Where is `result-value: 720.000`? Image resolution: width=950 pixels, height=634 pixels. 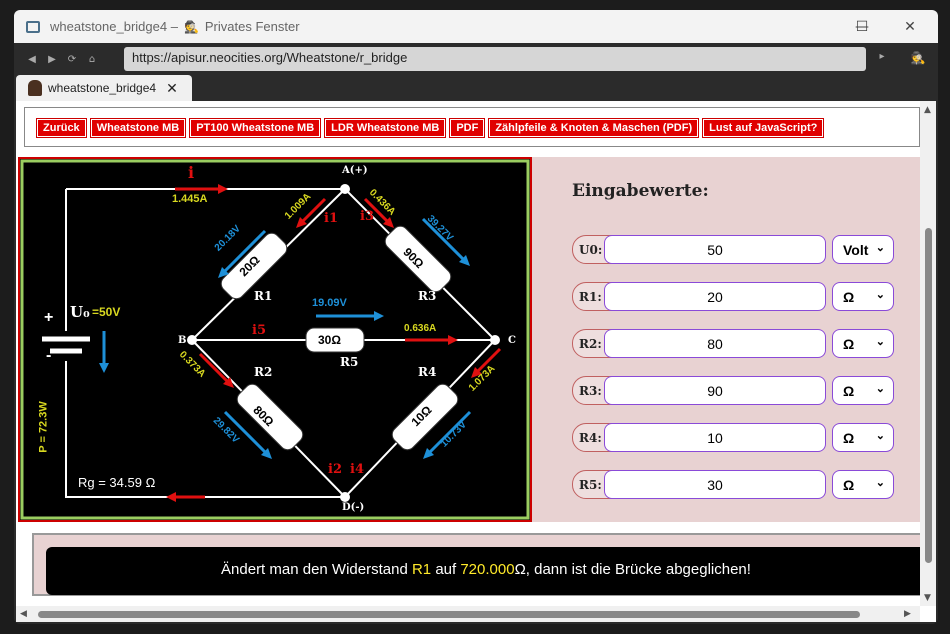
result-value: 720.000 is located at coordinates (487, 569).